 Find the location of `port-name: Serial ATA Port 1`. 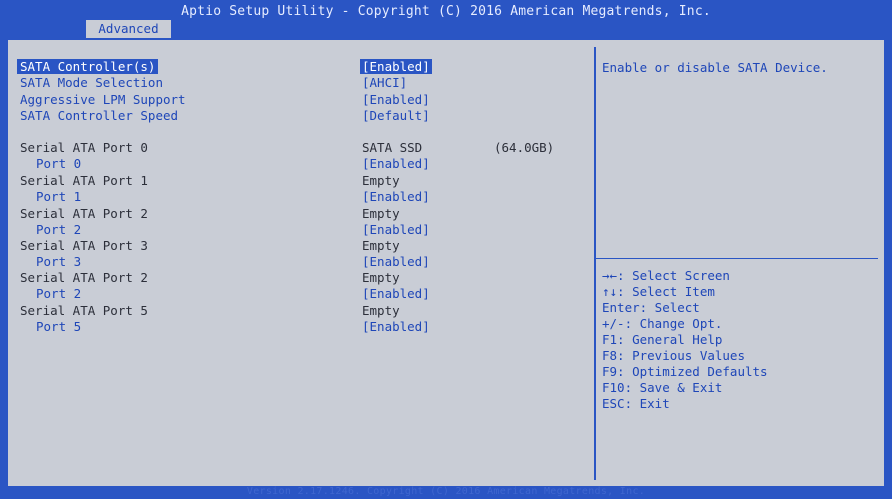

port-name: Serial ATA Port 1 is located at coordinates (84, 180).